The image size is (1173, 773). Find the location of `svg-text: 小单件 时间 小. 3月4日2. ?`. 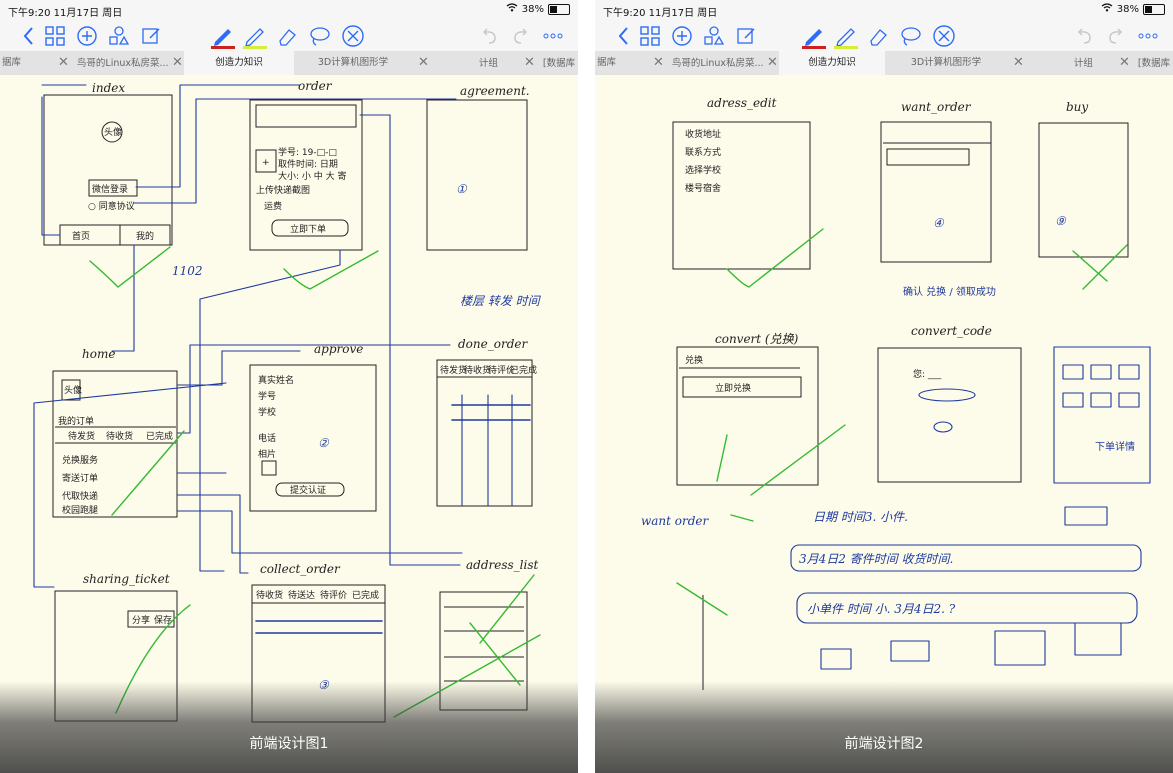

svg-text: 小单件 时间 小. 3月4日2. ? is located at coordinates (881, 609).